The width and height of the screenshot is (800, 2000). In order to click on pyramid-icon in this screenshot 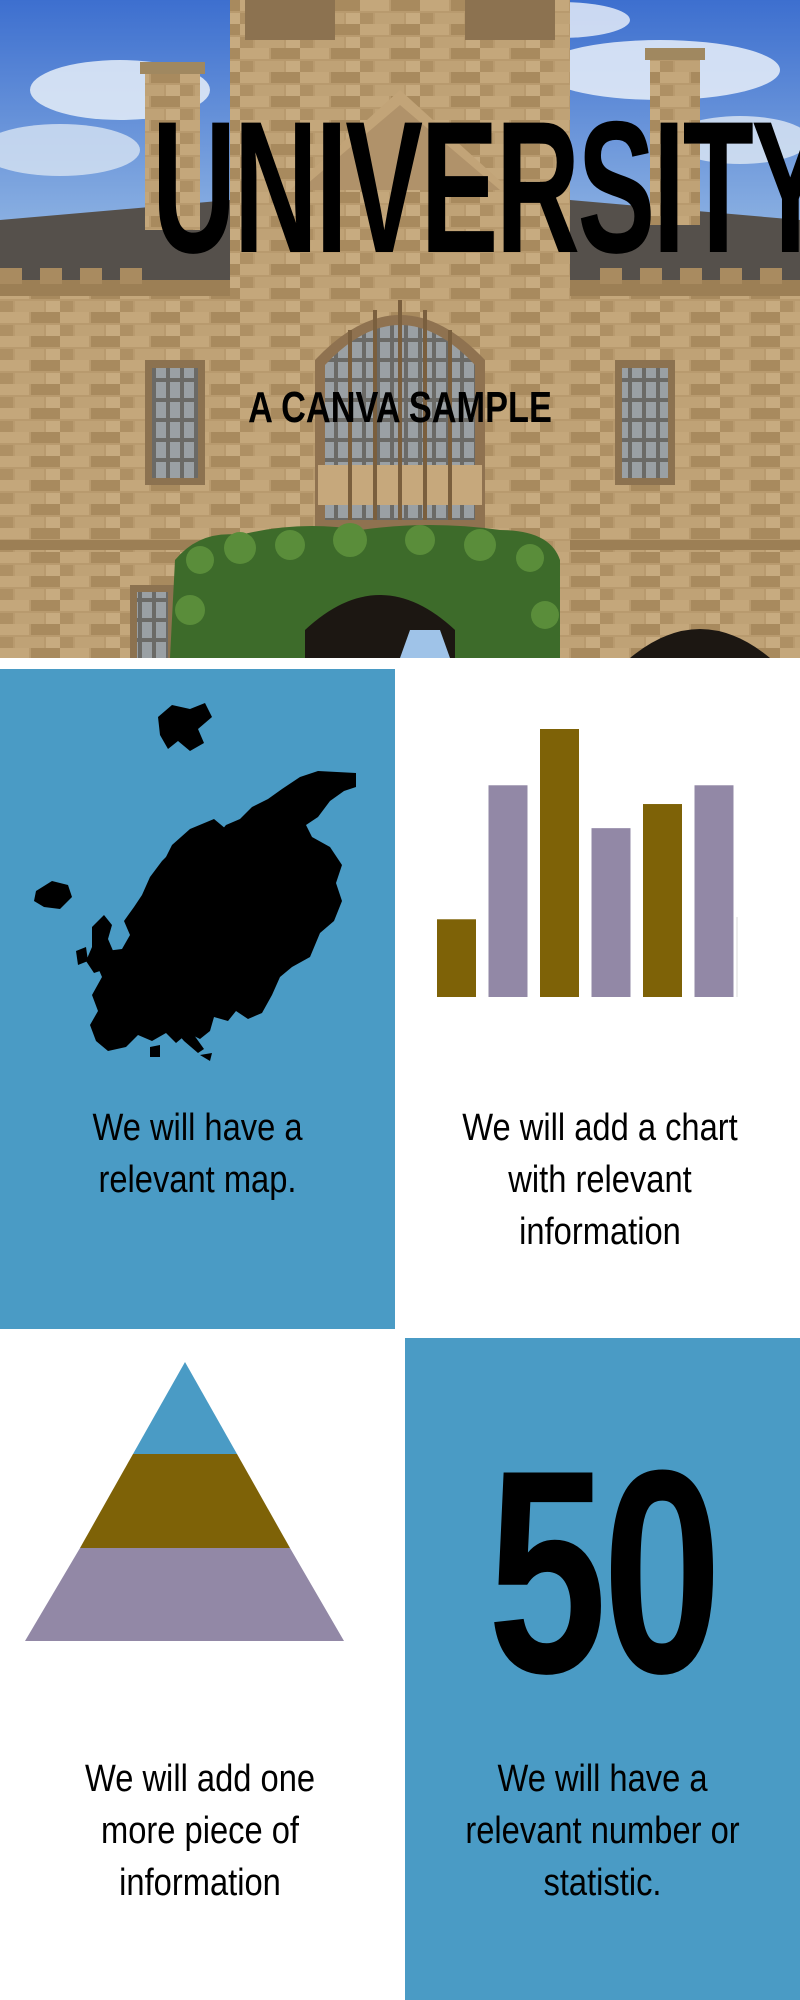, I will do `click(184, 1501)`.